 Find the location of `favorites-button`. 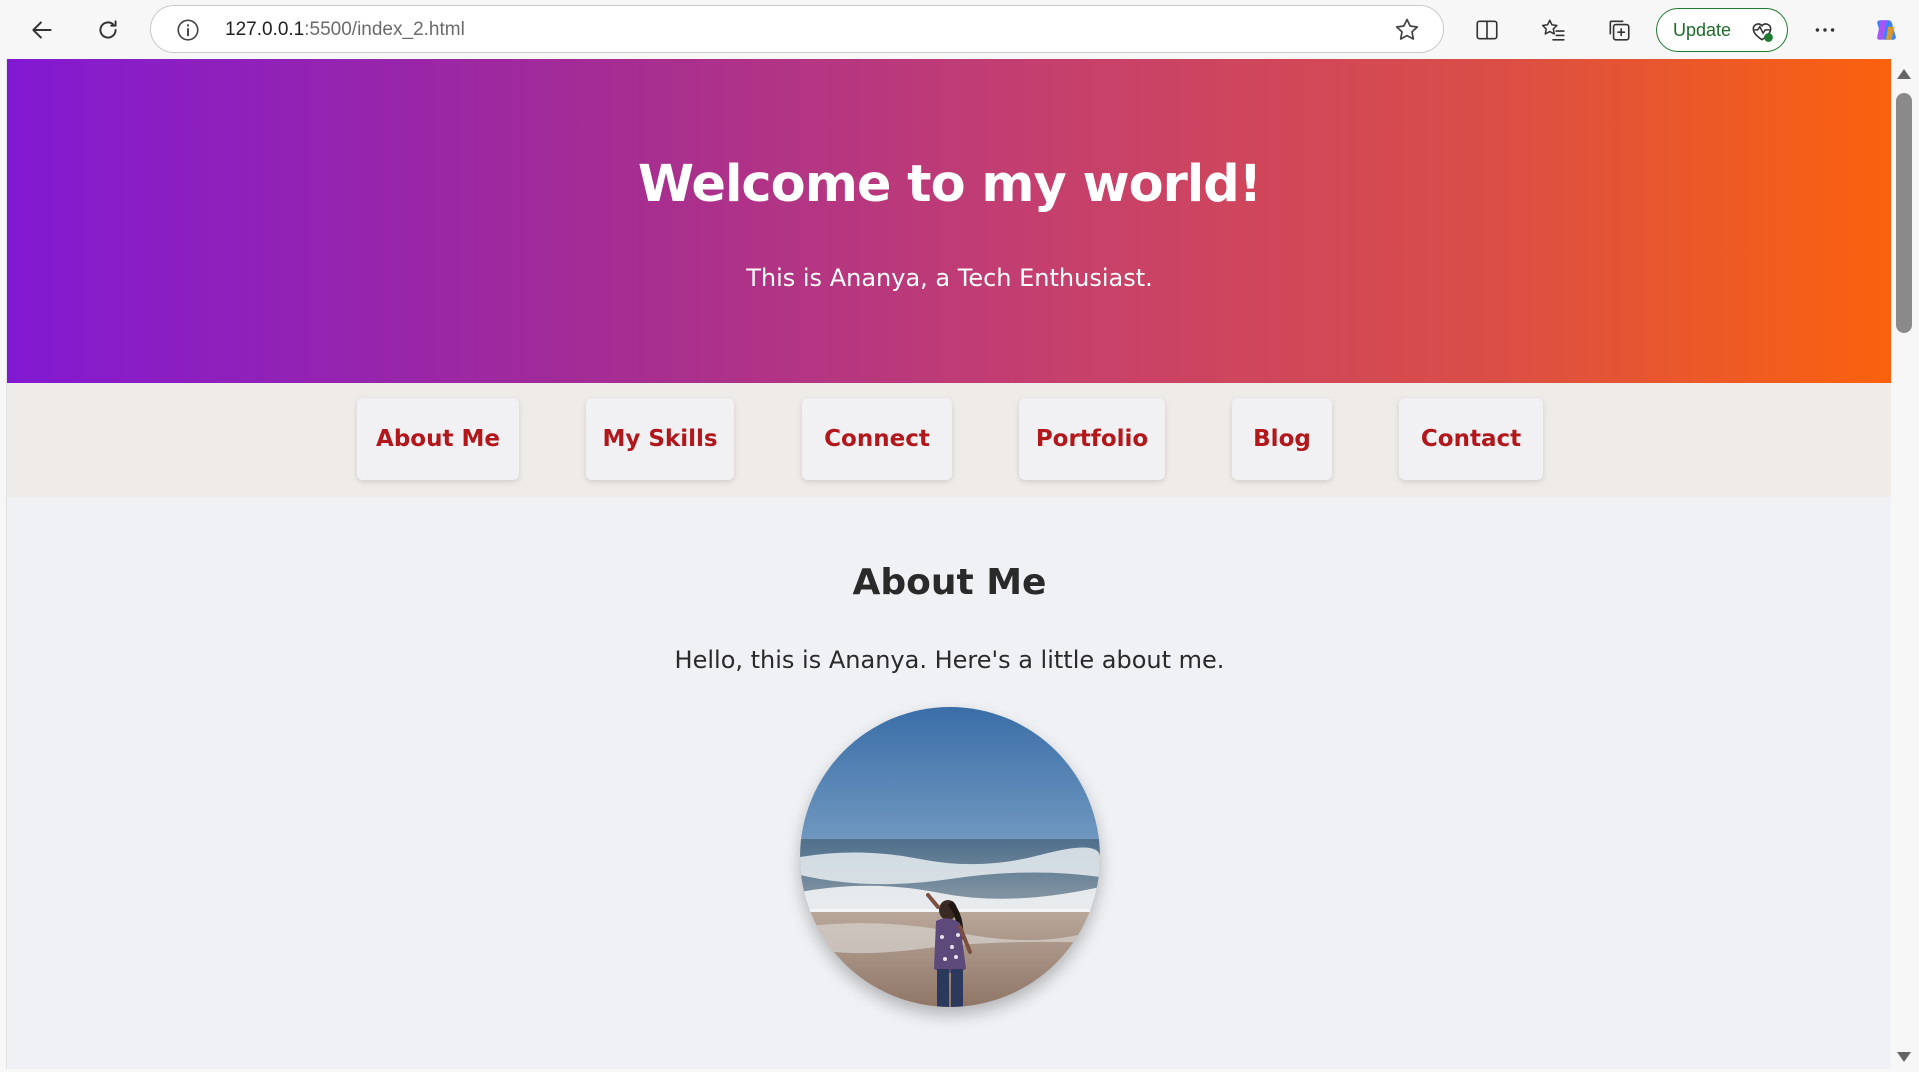

favorites-button is located at coordinates (1553, 30).